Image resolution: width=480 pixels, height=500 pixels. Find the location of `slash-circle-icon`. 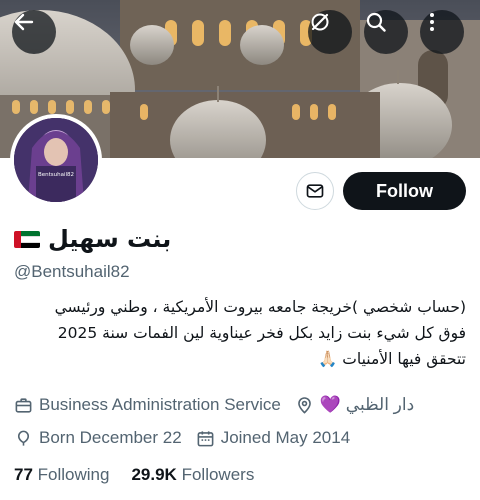

slash-circle-icon is located at coordinates (320, 22).